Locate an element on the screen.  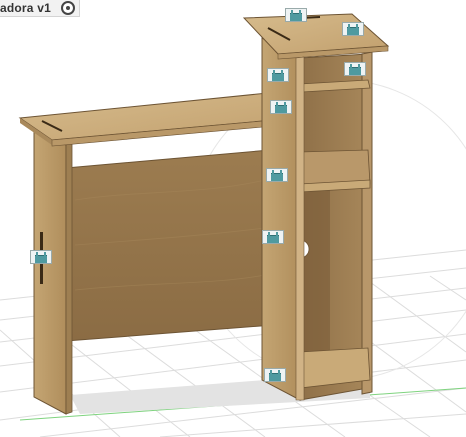
document-tab: adora v1 is located at coordinates (40, 8).